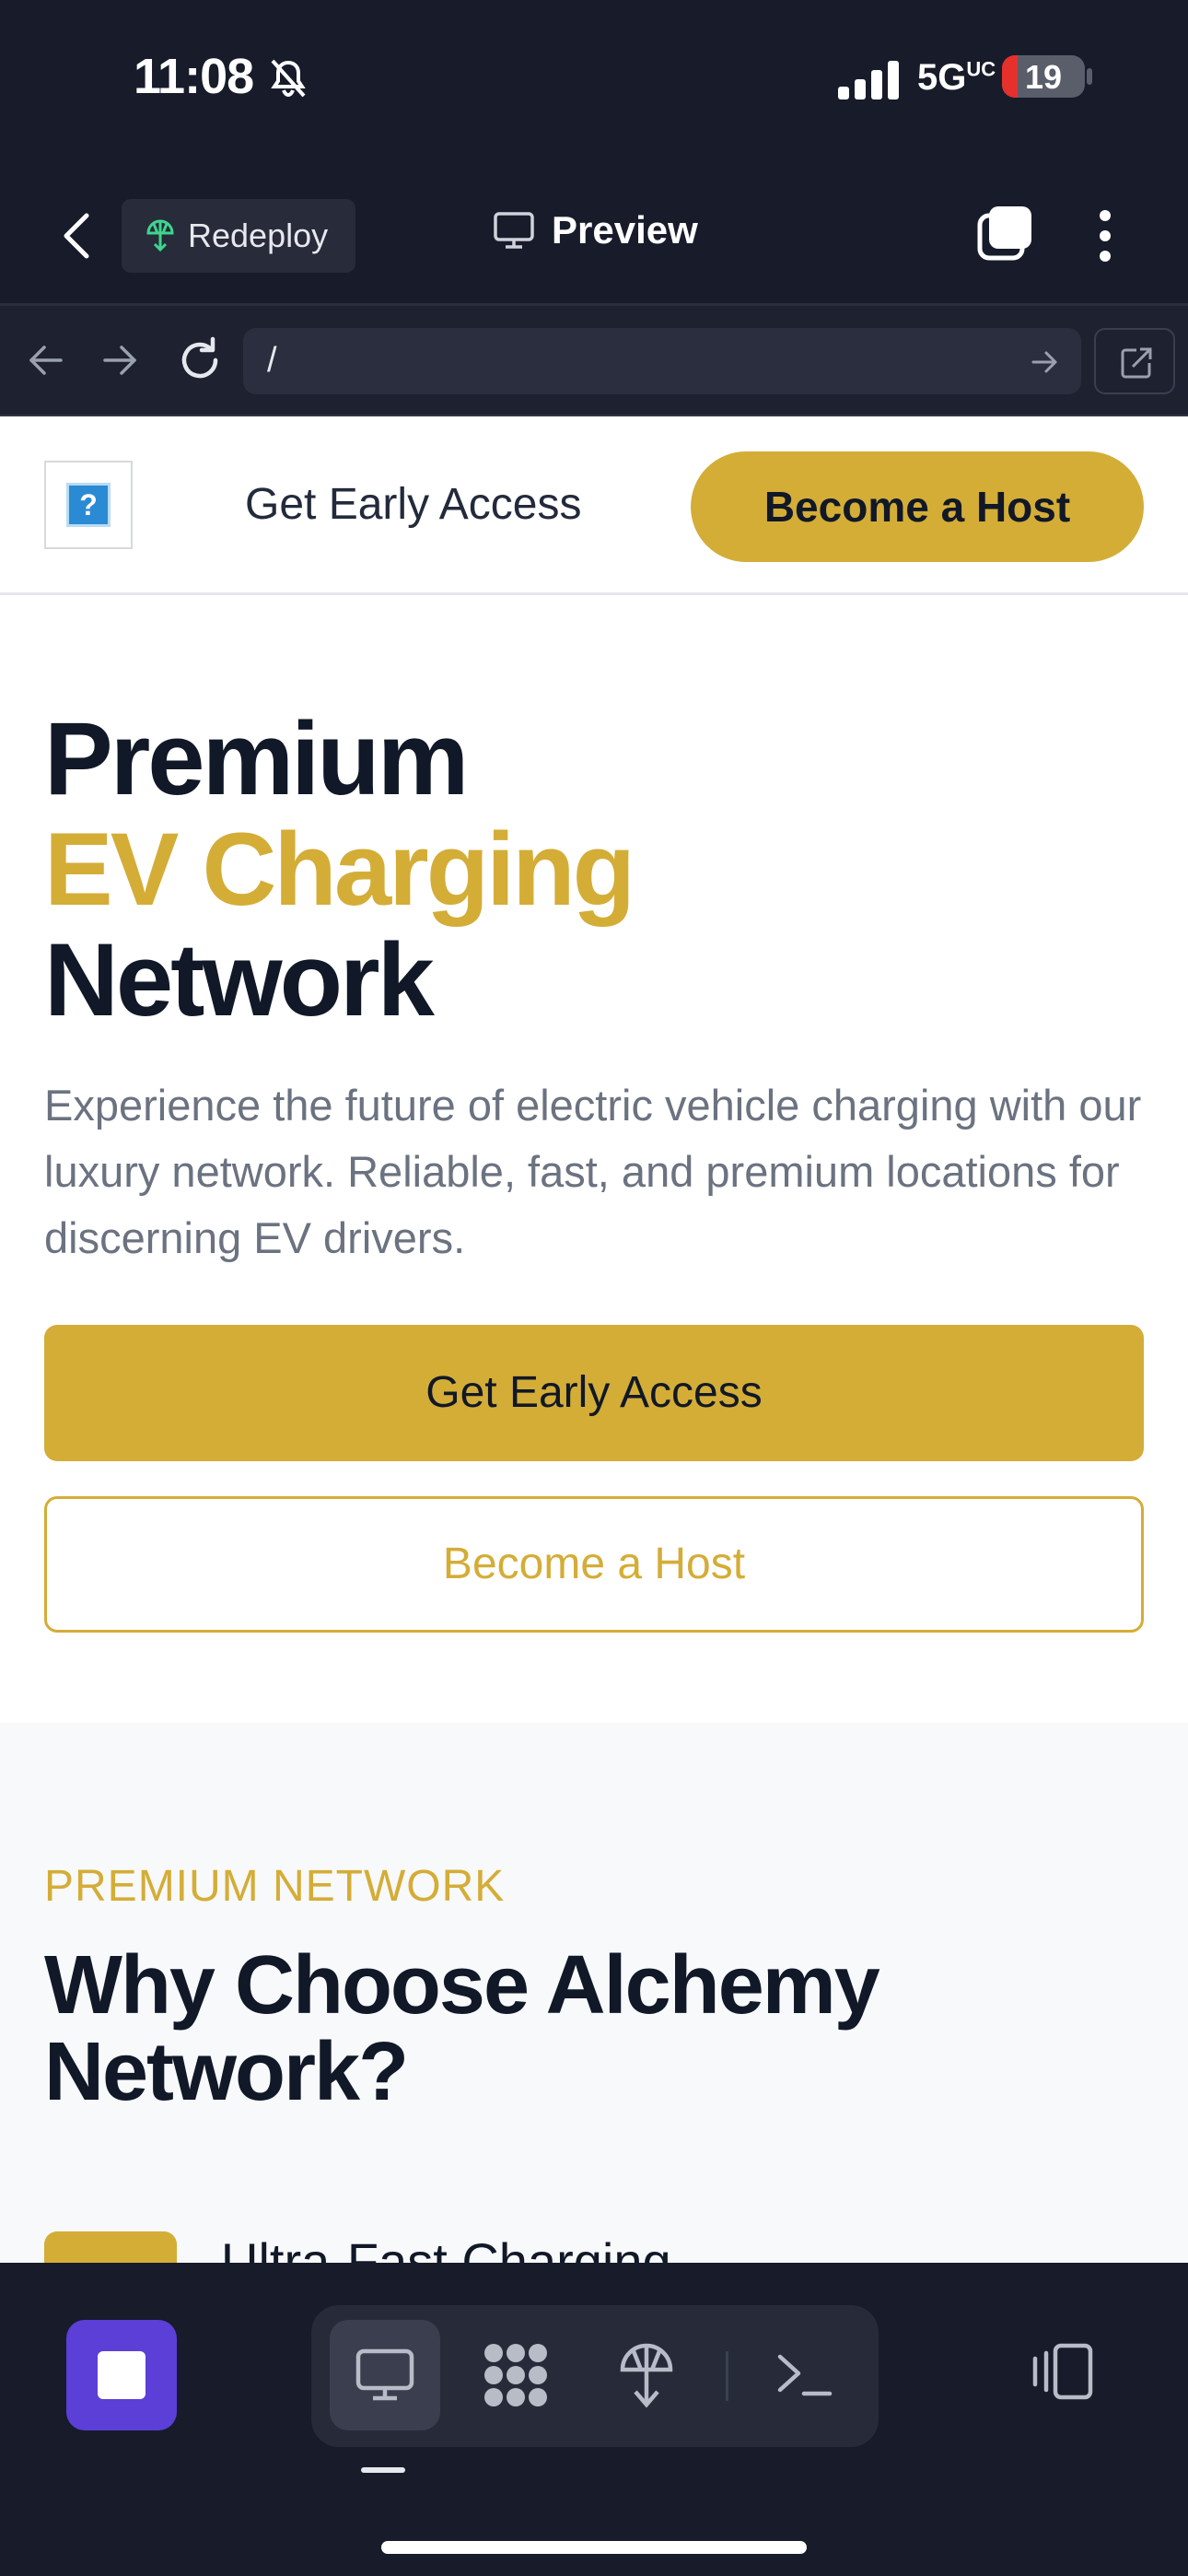  I want to click on url-text: /, so click(272, 360).